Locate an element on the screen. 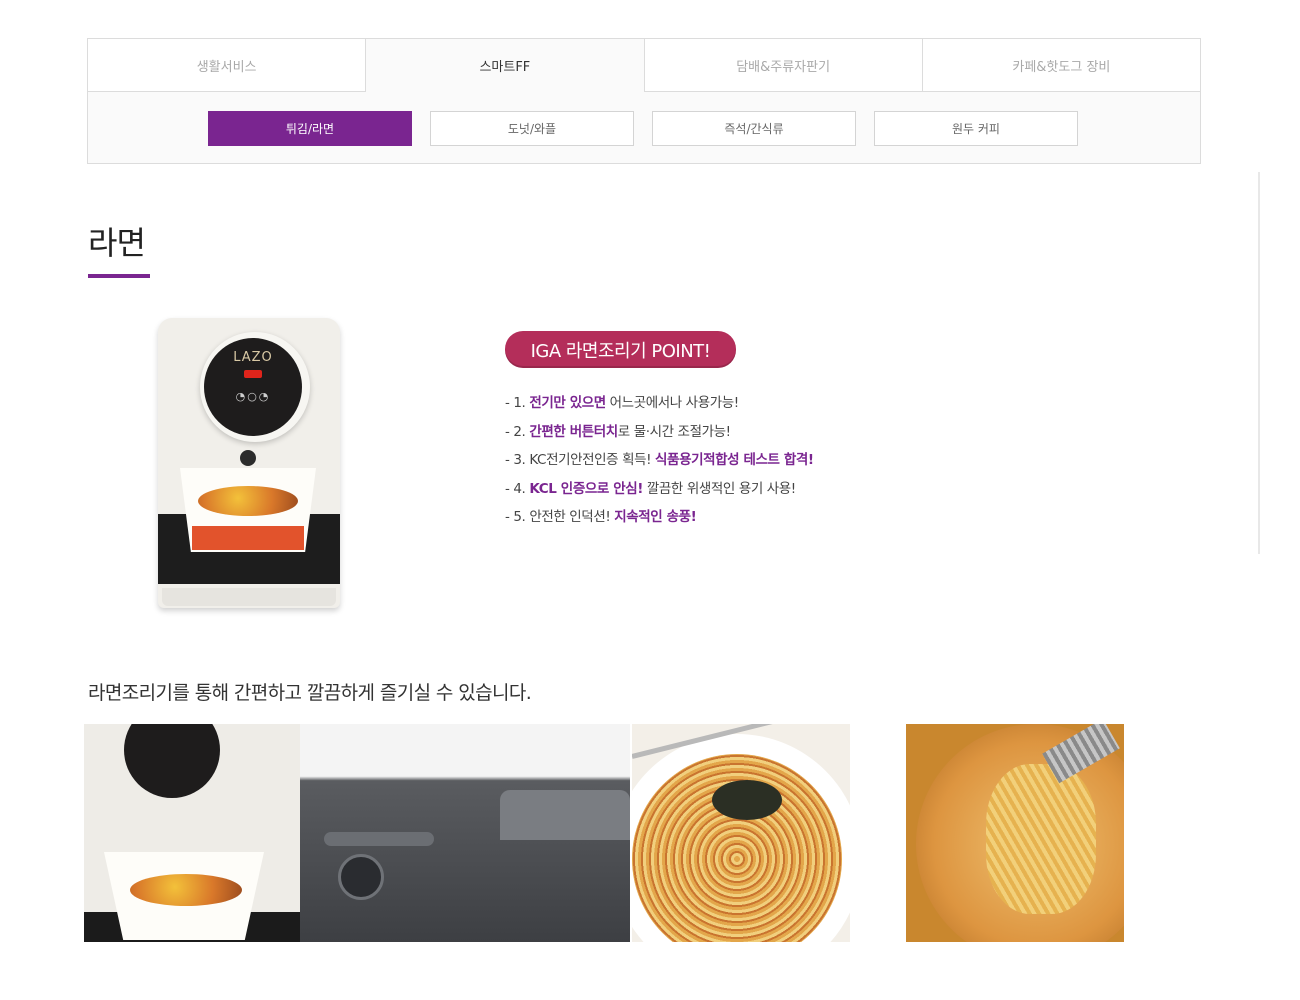  gallery-image-ramen-bowl is located at coordinates (741, 833).